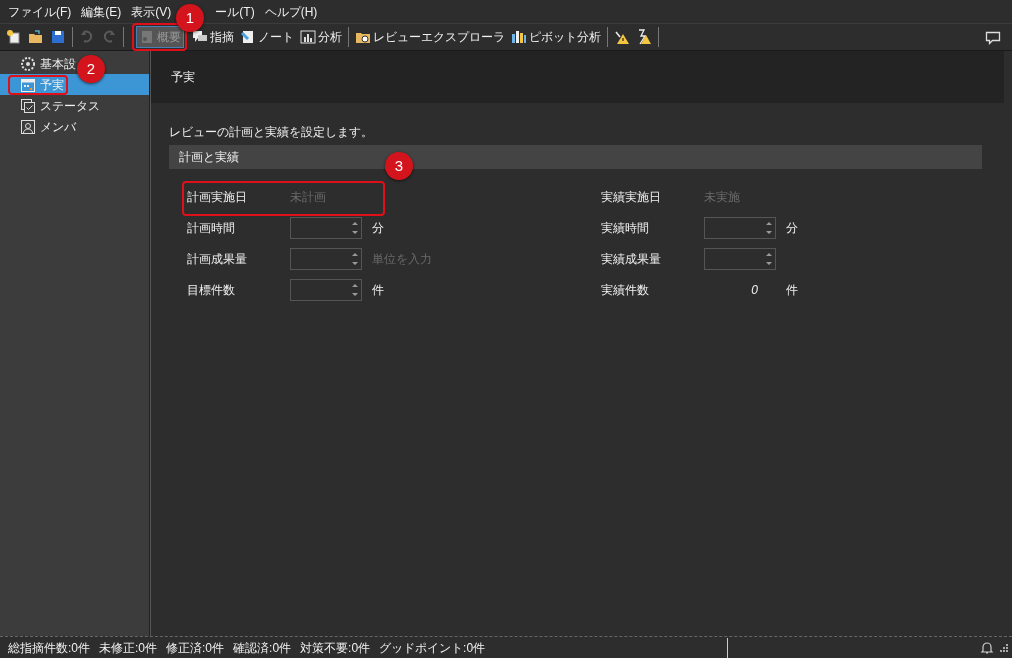 This screenshot has height=658, width=1012. What do you see at coordinates (754, 290) in the screenshot?
I see `count-value: 0` at bounding box center [754, 290].